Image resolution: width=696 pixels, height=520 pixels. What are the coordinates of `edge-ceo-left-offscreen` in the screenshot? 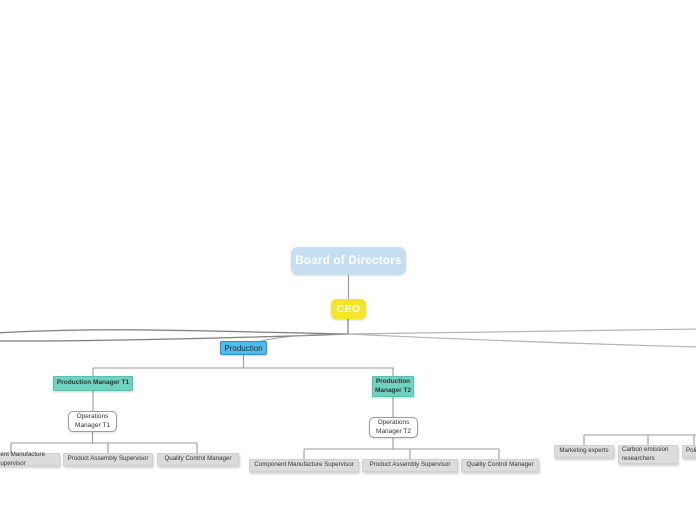 It's located at (174, 327).